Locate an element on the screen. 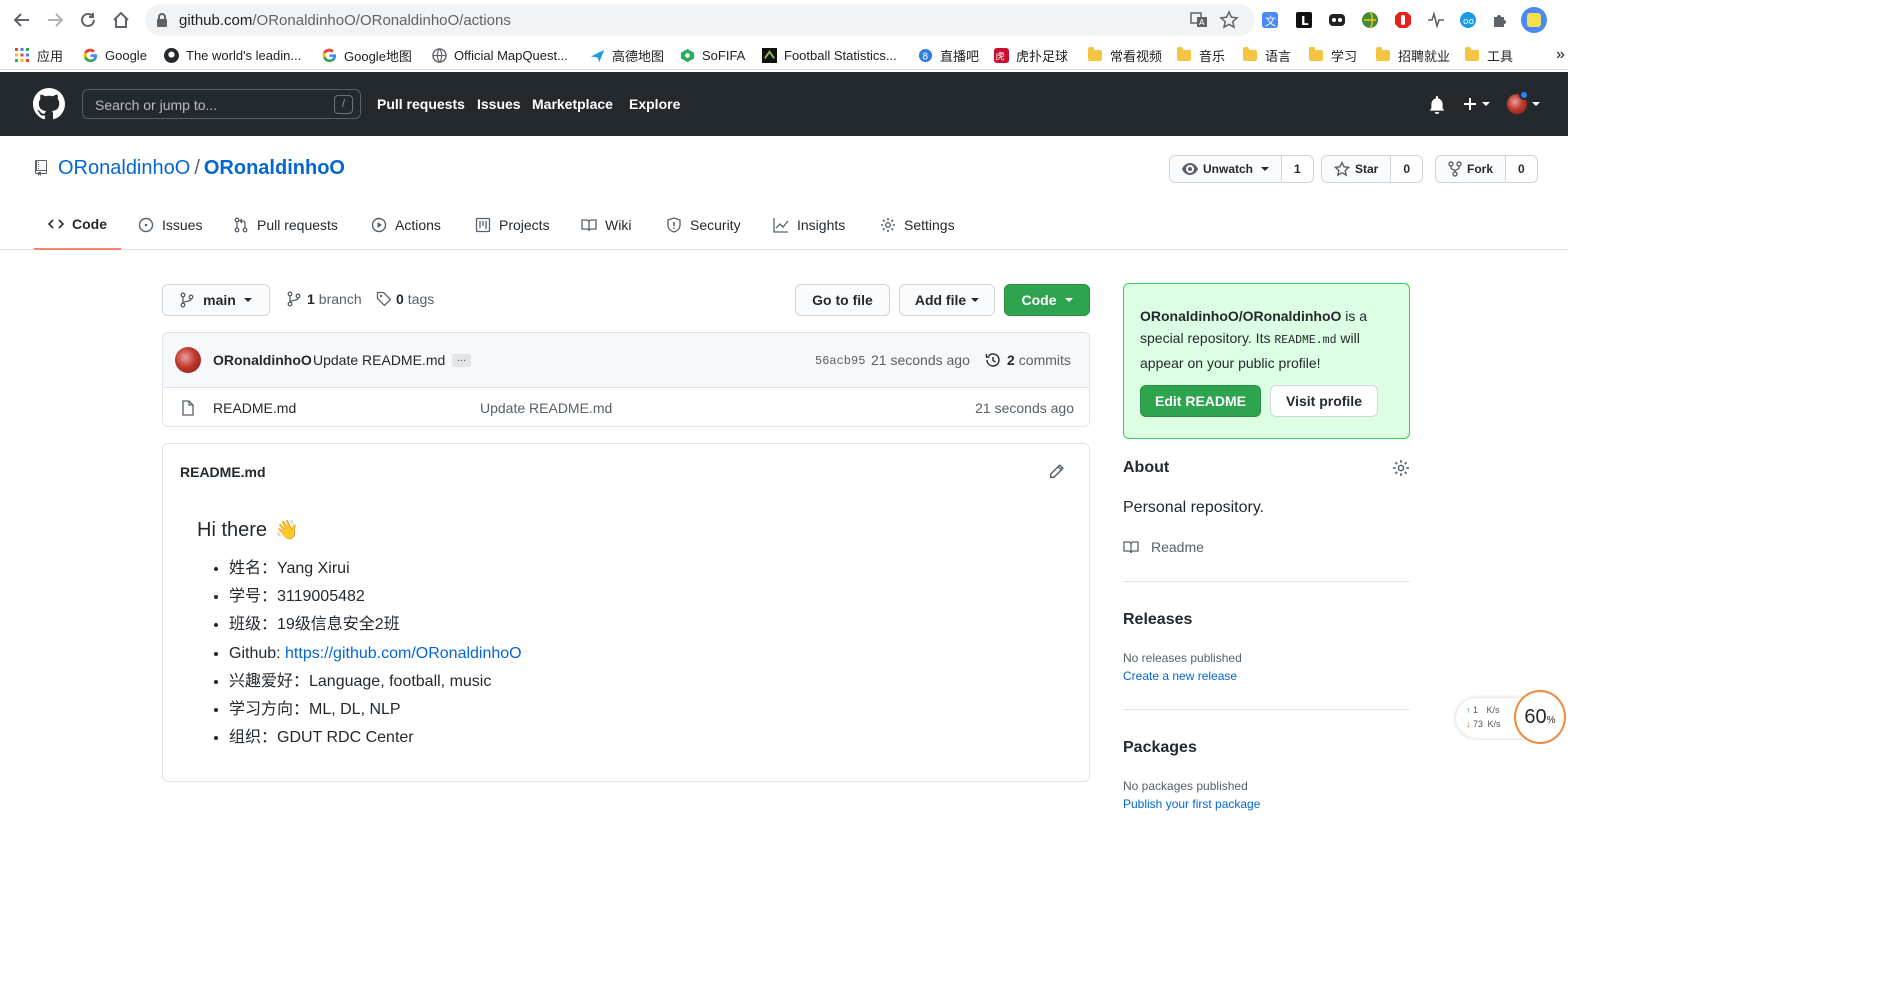 This screenshot has height=989, width=1895. tab-pull-requests: Pull requests is located at coordinates (285, 225).